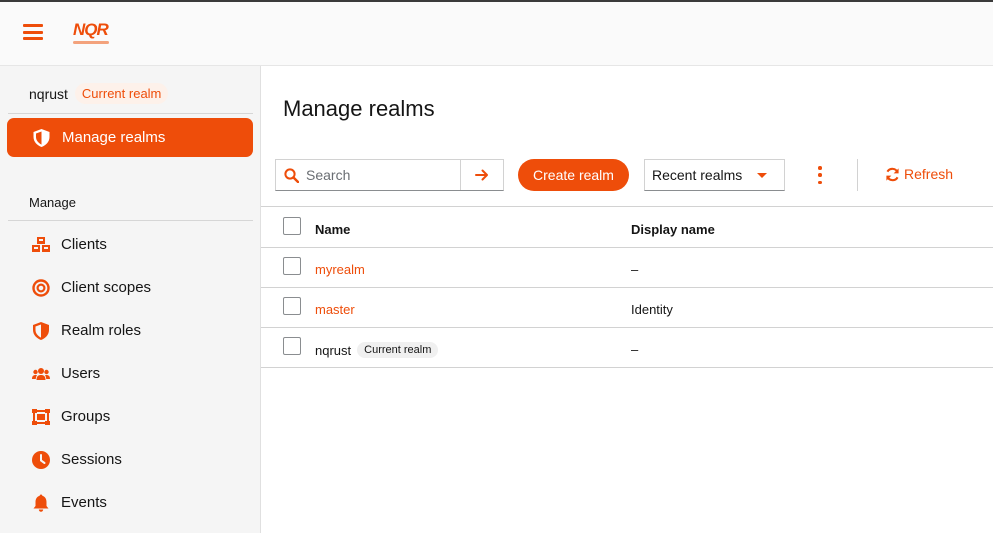 This screenshot has width=993, height=533. I want to click on brand-logo: NQR, so click(92, 35).